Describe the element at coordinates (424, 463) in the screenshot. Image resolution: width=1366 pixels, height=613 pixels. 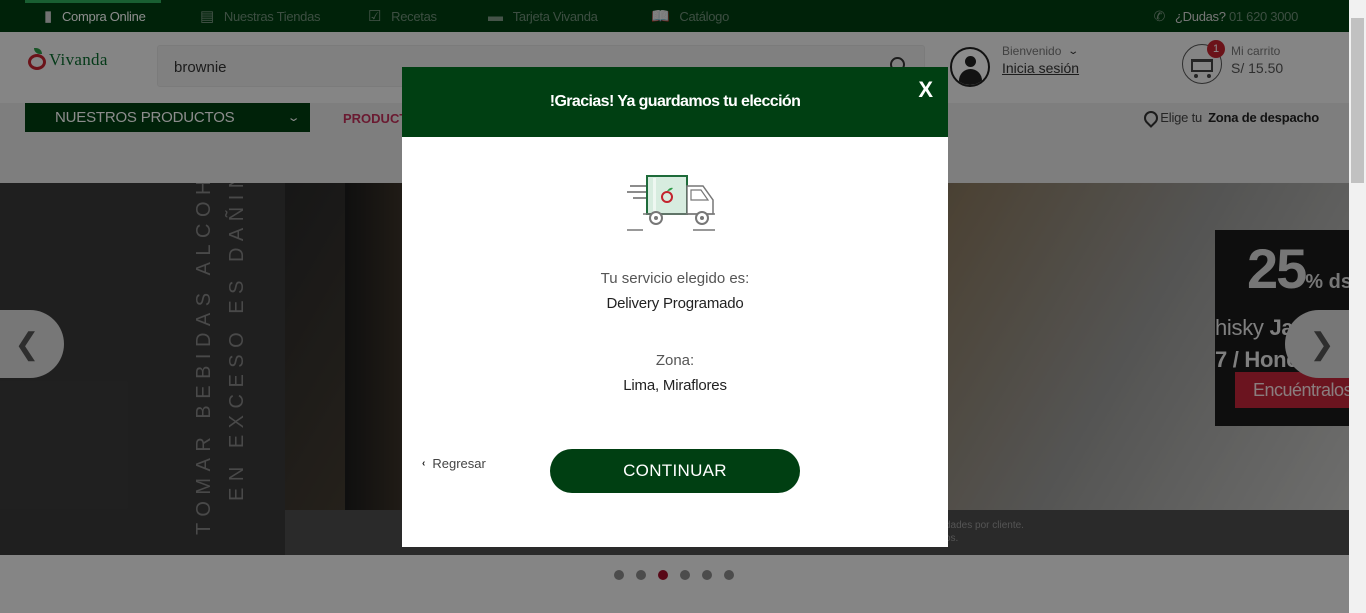
I see `chevron-left-icon: ‹` at that location.